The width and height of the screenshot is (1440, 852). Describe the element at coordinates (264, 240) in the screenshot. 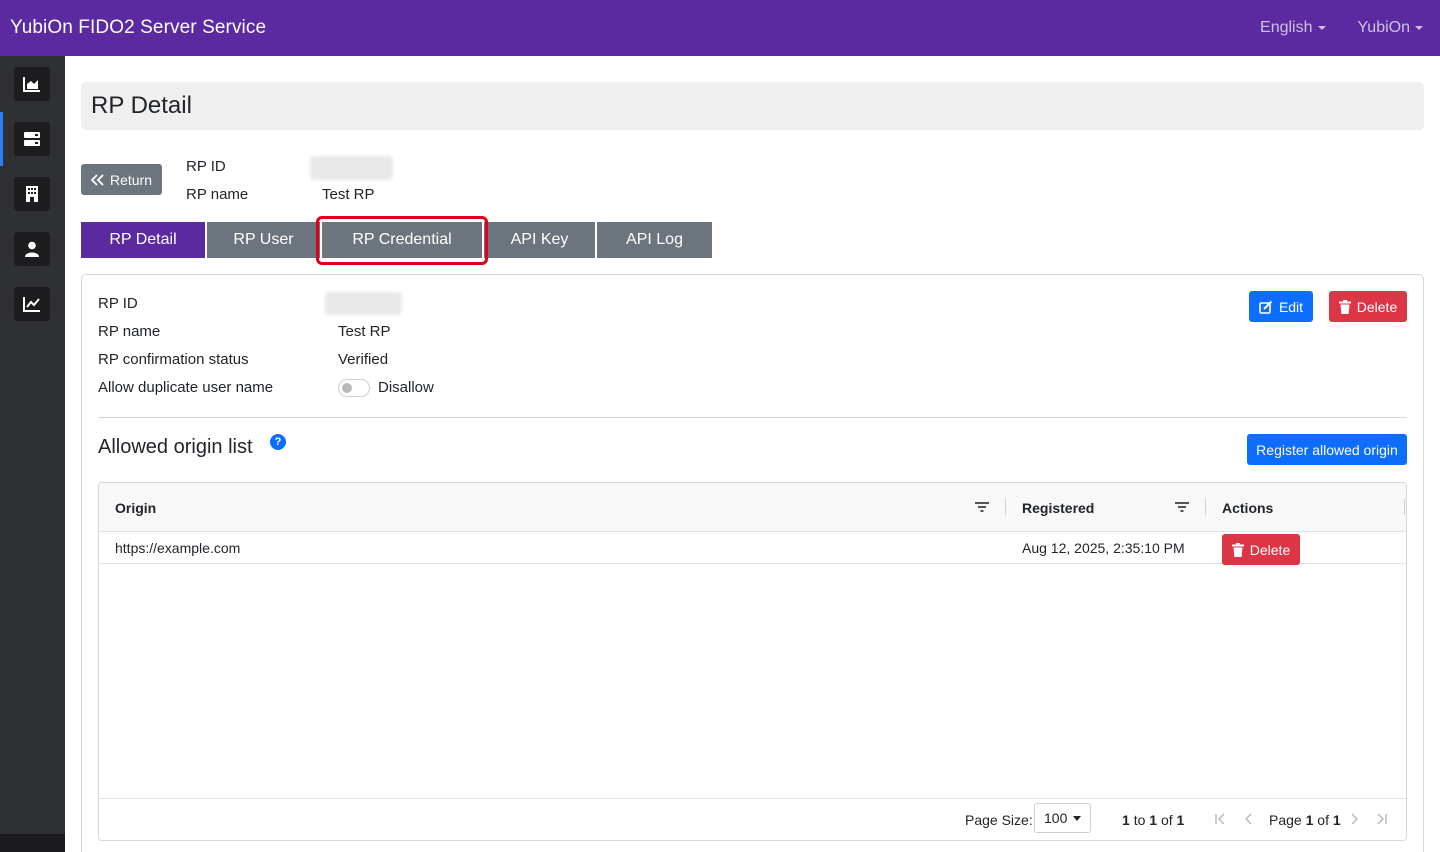

I see `tab-rp-user: RP User` at that location.